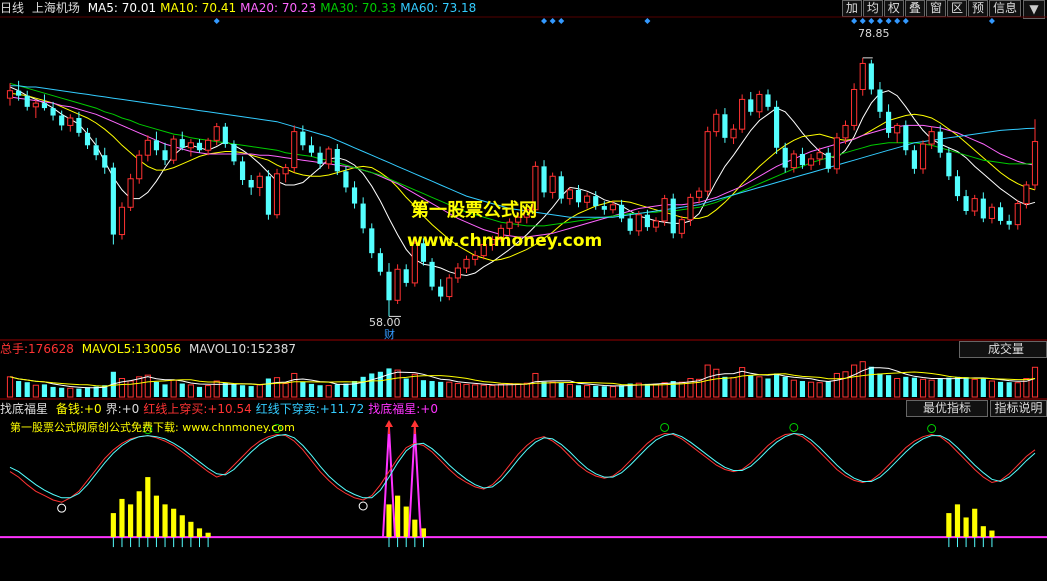  Describe the element at coordinates (1003, 349) in the screenshot. I see `volume-indicator-button: 成交量` at that location.